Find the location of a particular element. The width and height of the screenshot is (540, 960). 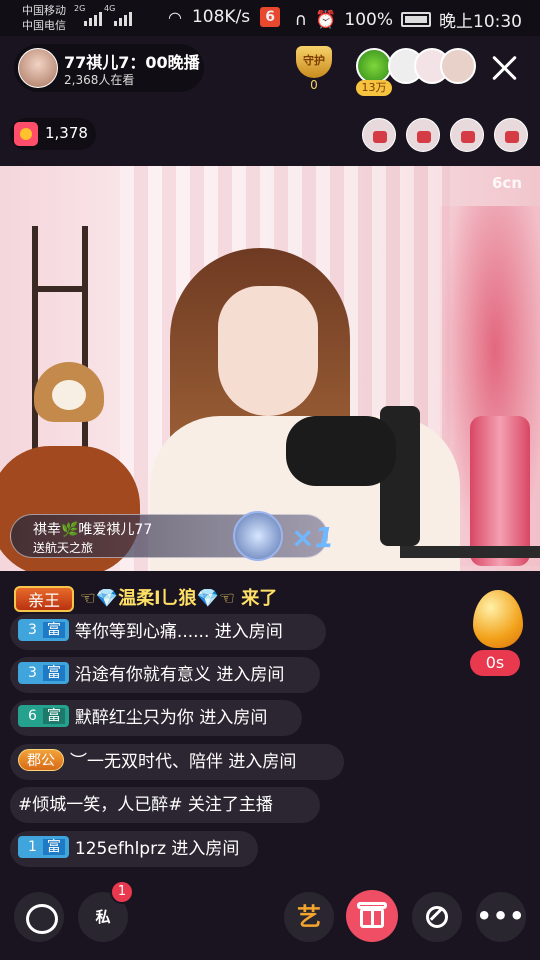

streamer-face is located at coordinates (268, 351).